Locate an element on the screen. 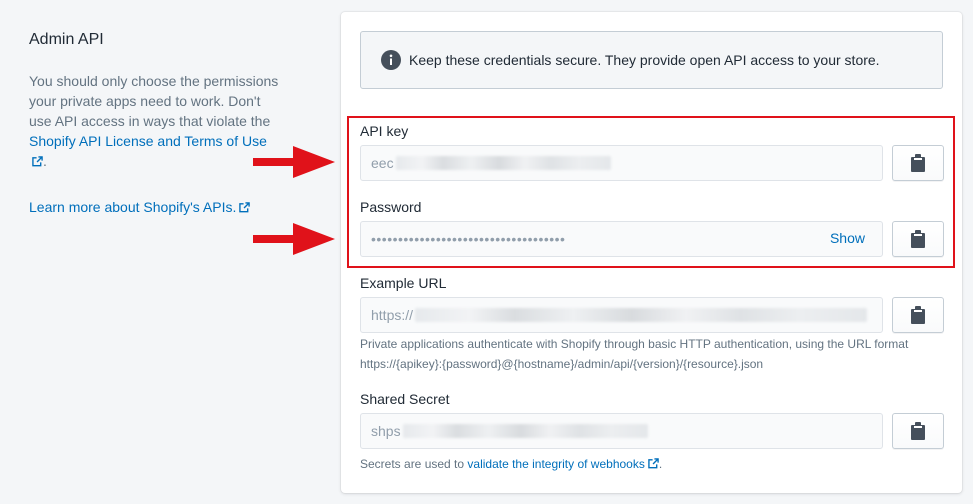 The image size is (973, 504). copy-shared-secret-button is located at coordinates (918, 431).